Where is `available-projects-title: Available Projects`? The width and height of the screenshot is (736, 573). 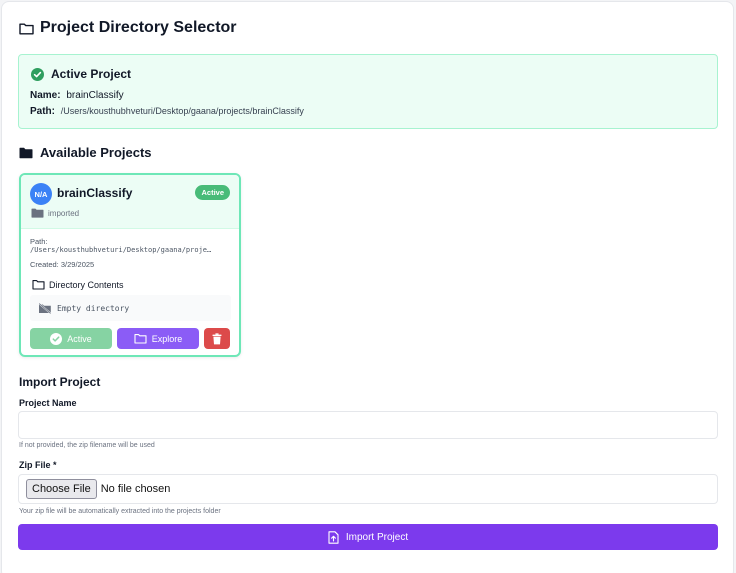
available-projects-title: Available Projects is located at coordinates (96, 152).